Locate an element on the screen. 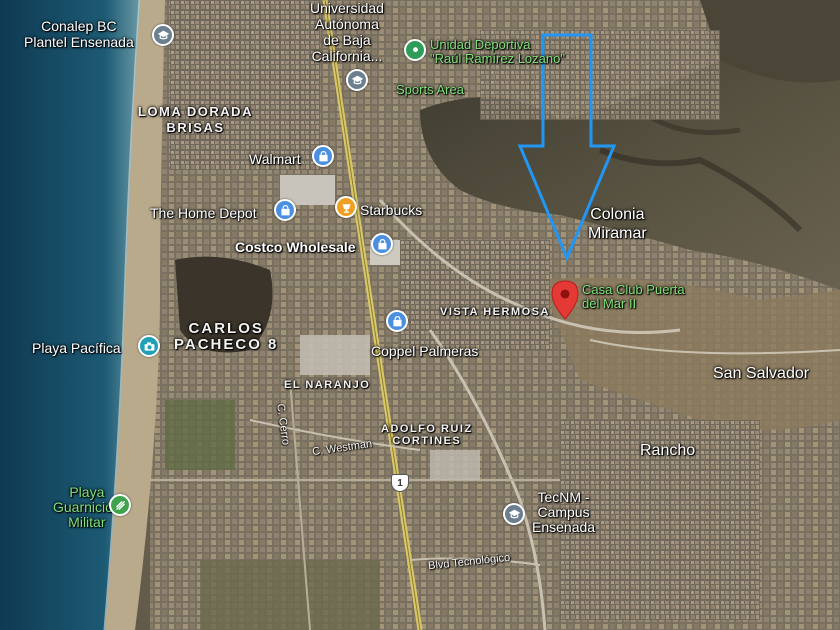 The width and height of the screenshot is (840, 630). place-label-costco: Costco Wholesale is located at coordinates (295, 247).